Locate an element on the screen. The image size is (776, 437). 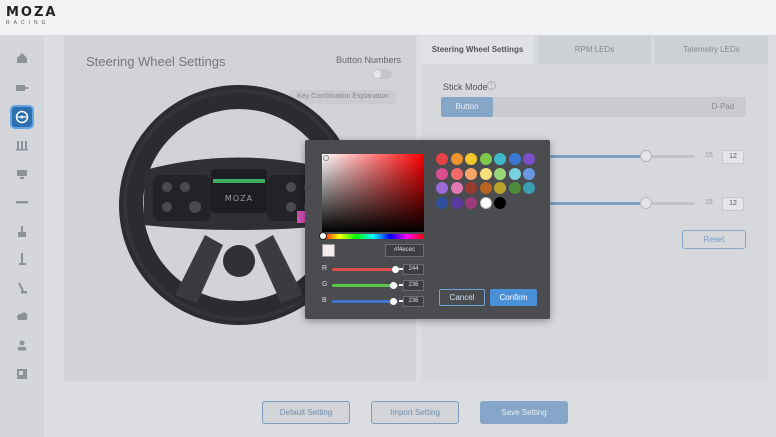
sidebar-item-user is located at coordinates (22, 345).